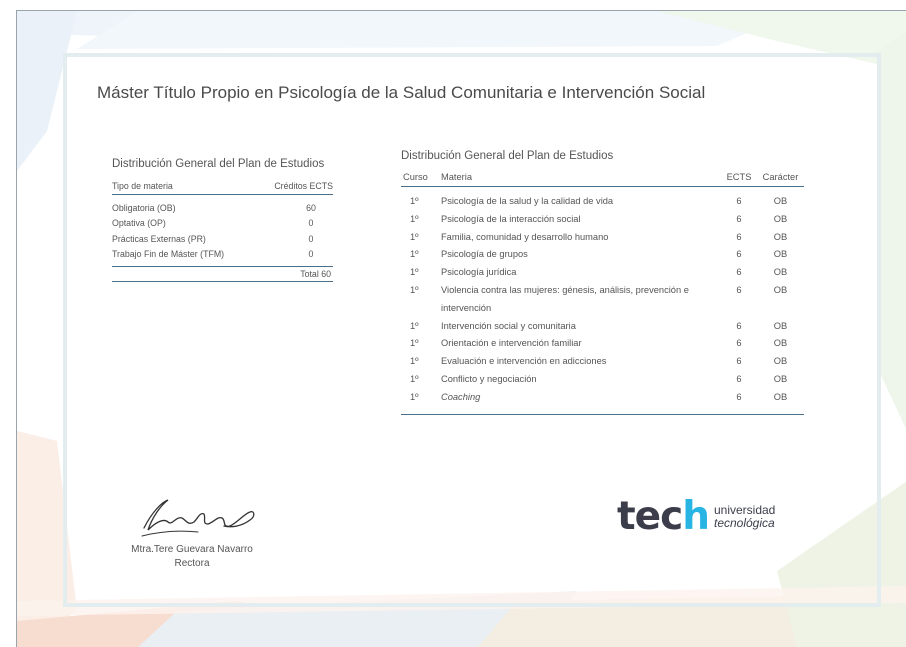 The height and width of the screenshot is (647, 906). What do you see at coordinates (650, 516) in the screenshot?
I see `logo-word-main: tec` at bounding box center [650, 516].